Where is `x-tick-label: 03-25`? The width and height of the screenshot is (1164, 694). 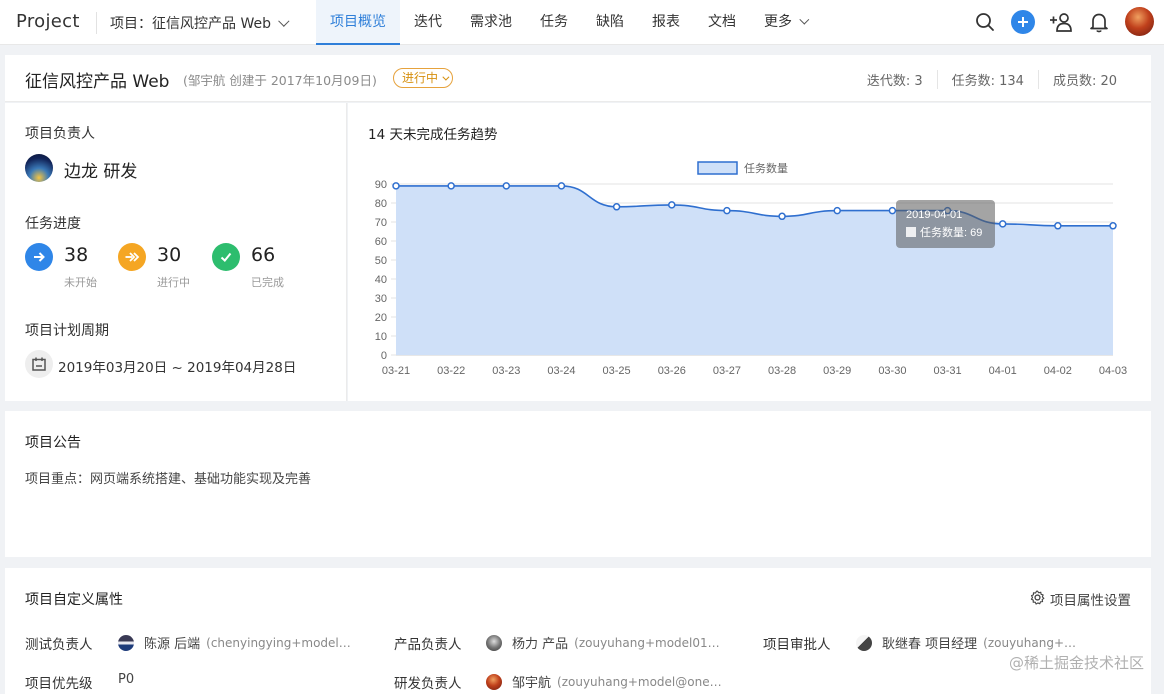 x-tick-label: 03-25 is located at coordinates (617, 371).